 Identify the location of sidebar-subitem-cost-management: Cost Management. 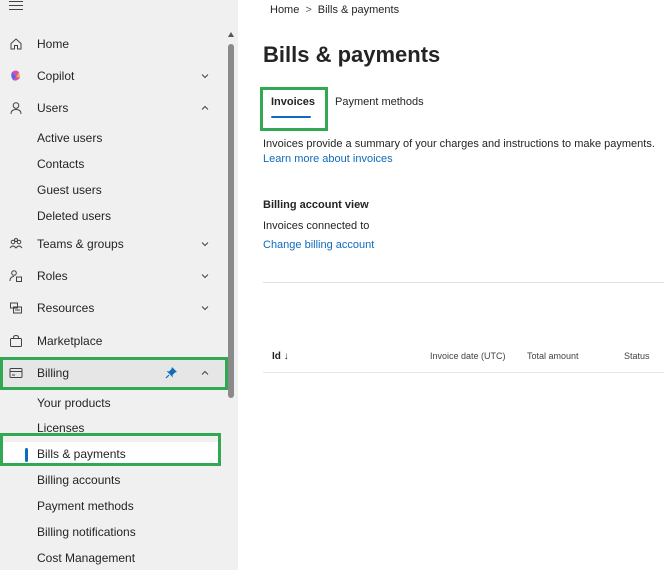
(114, 558).